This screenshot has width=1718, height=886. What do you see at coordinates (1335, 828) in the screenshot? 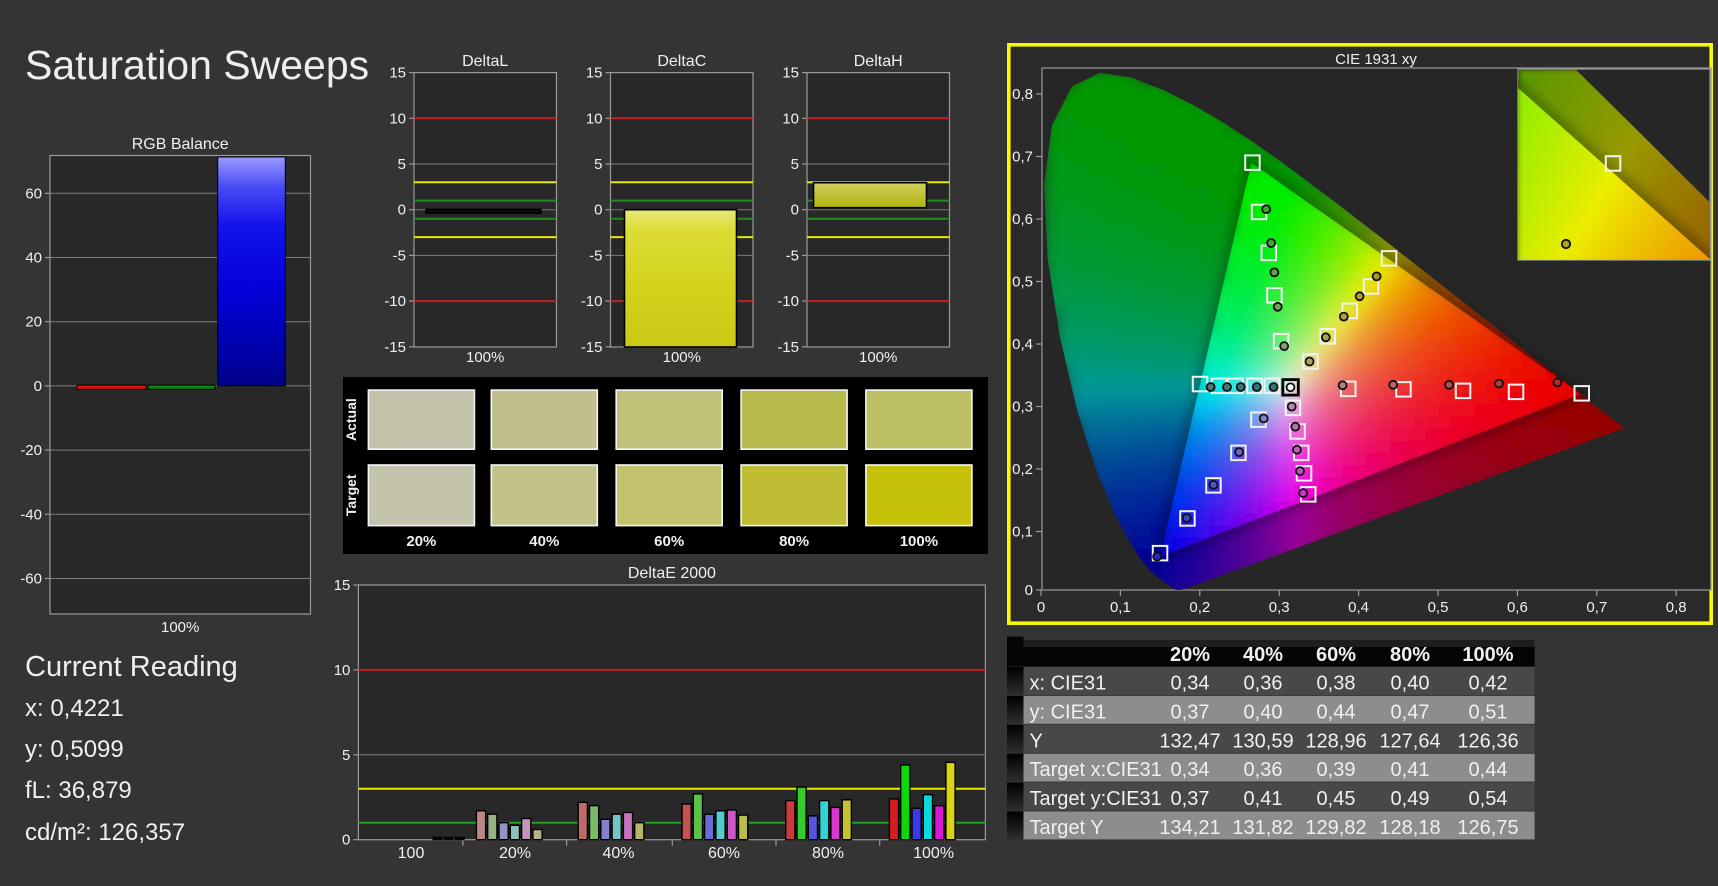
I see `svg-text: 129,82` at bounding box center [1335, 828].